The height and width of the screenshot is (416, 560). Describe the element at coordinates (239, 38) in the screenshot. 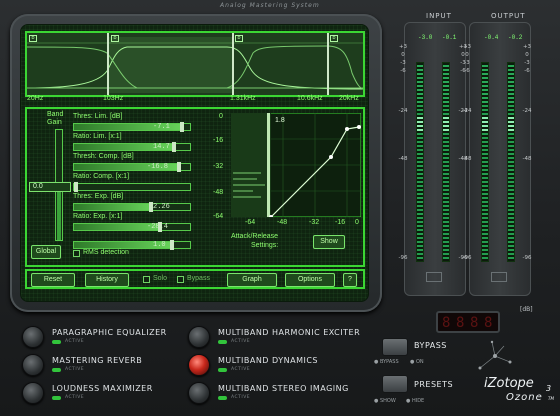

I see `band-marker-3: b` at that location.